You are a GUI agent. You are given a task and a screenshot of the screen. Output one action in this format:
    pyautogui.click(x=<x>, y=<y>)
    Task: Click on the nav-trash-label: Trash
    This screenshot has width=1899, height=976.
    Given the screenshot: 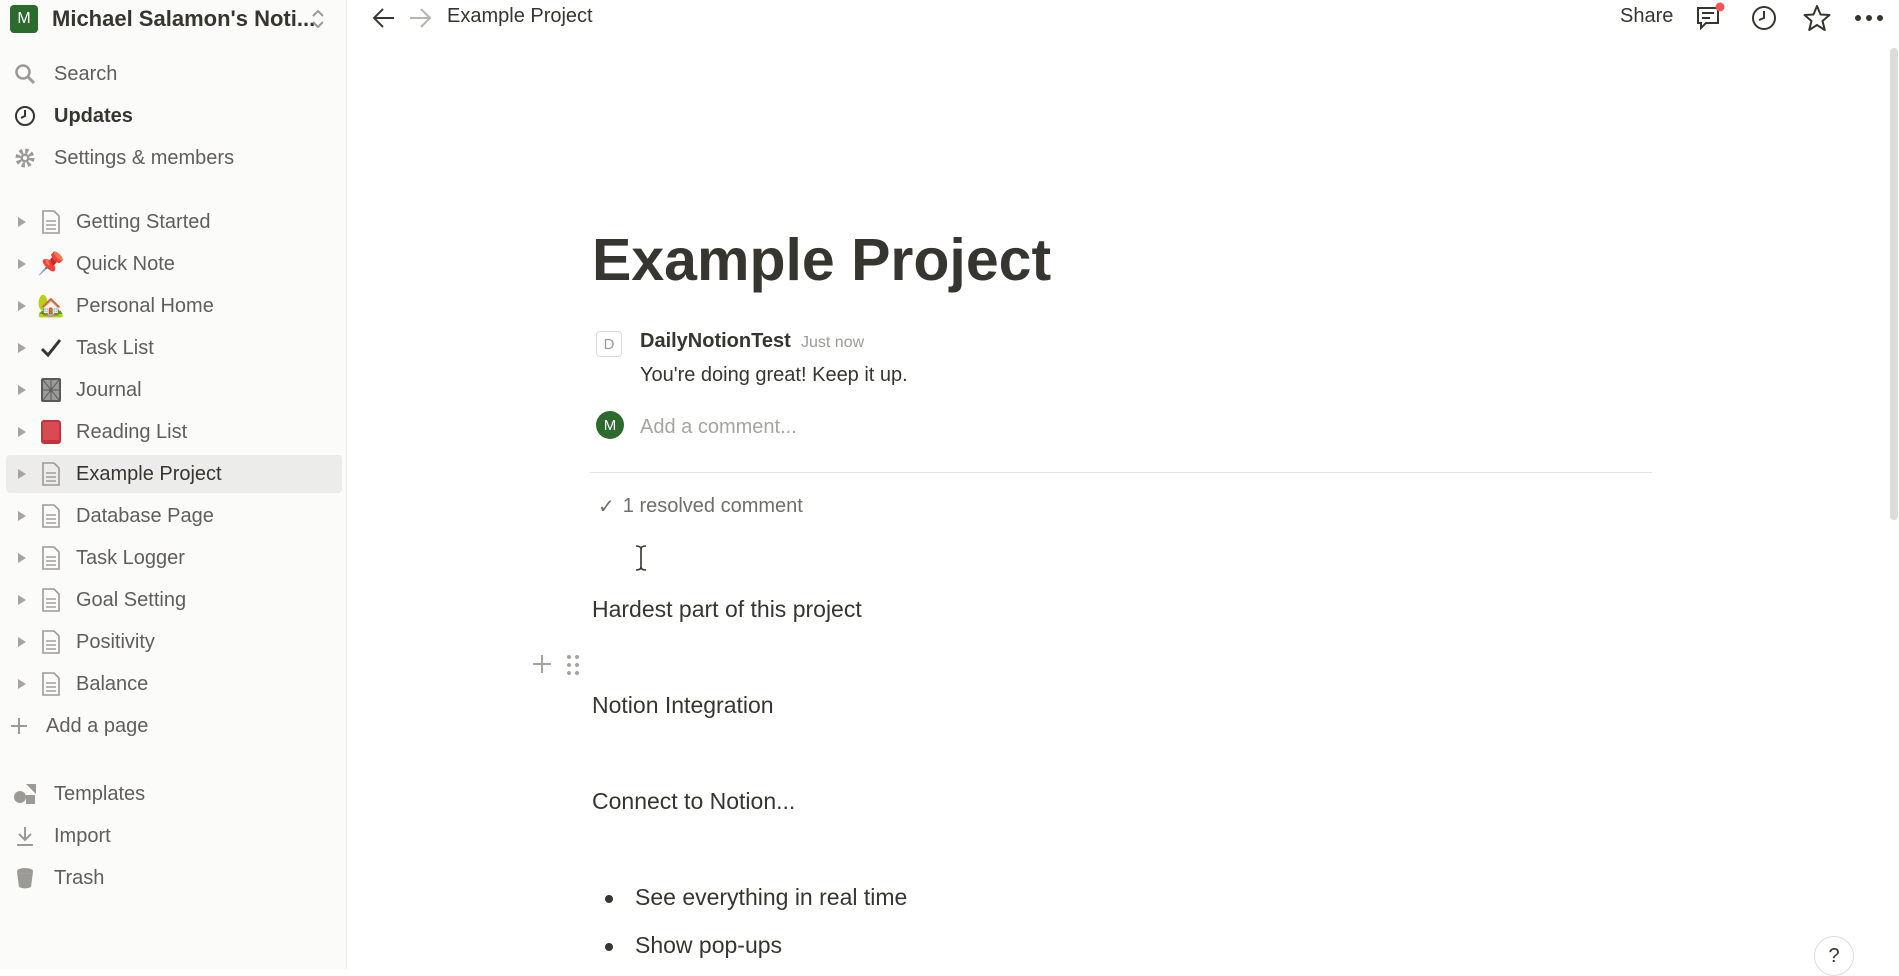 What is the action you would take?
    pyautogui.click(x=79, y=877)
    